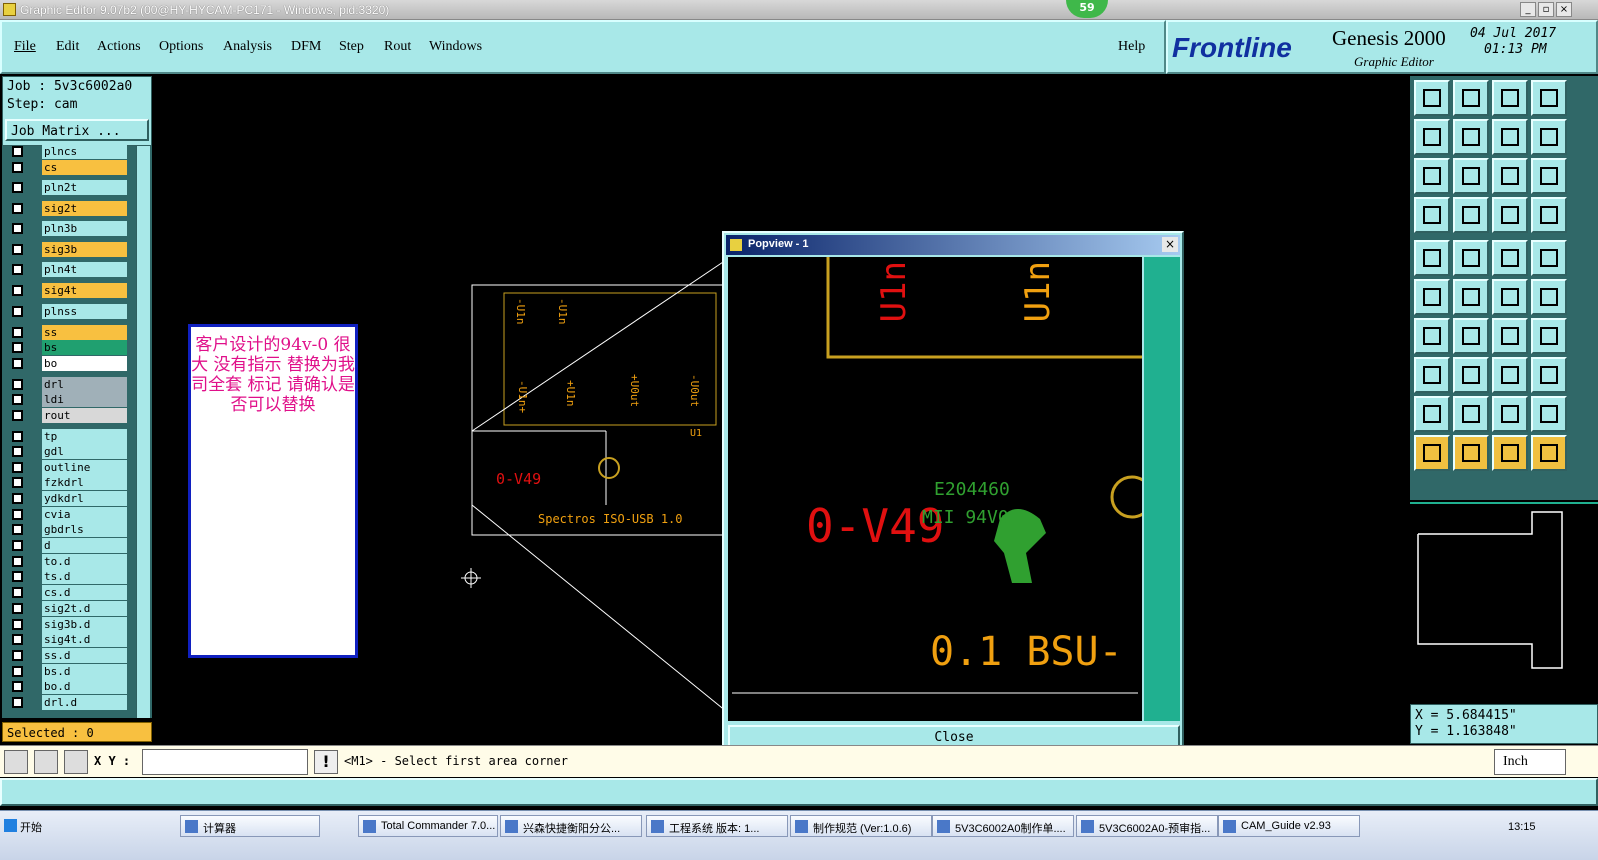  What do you see at coordinates (1131, 47) in the screenshot?
I see `menu-help: Help` at bounding box center [1131, 47].